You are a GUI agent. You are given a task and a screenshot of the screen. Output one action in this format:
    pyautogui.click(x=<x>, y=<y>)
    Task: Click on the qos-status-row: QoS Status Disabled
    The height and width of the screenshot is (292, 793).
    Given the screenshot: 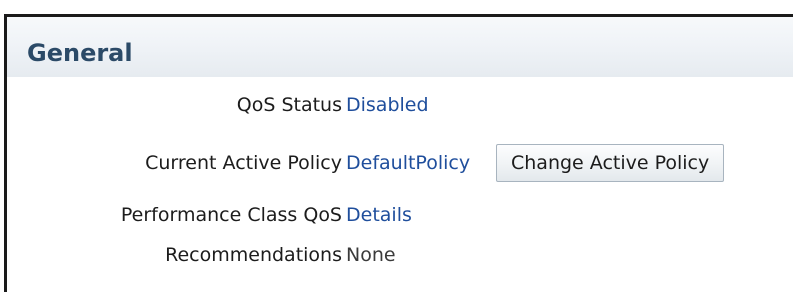 What is the action you would take?
    pyautogui.click(x=400, y=104)
    